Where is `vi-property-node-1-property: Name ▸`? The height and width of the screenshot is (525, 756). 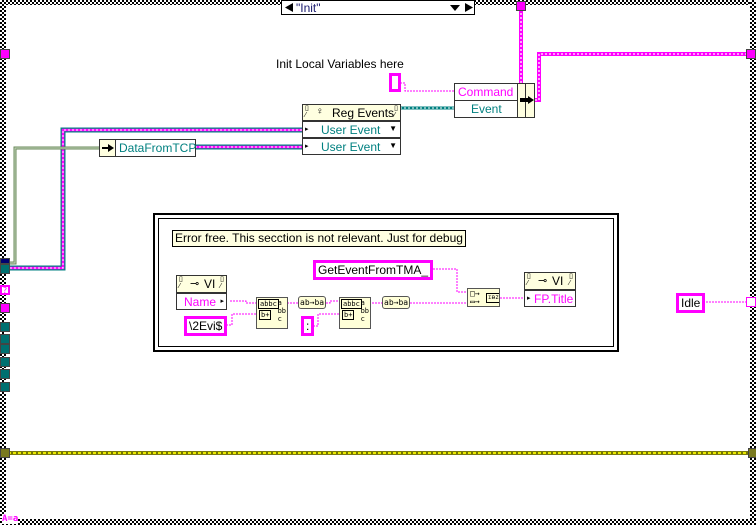
vi-property-node-1-property: Name ▸ is located at coordinates (201, 301).